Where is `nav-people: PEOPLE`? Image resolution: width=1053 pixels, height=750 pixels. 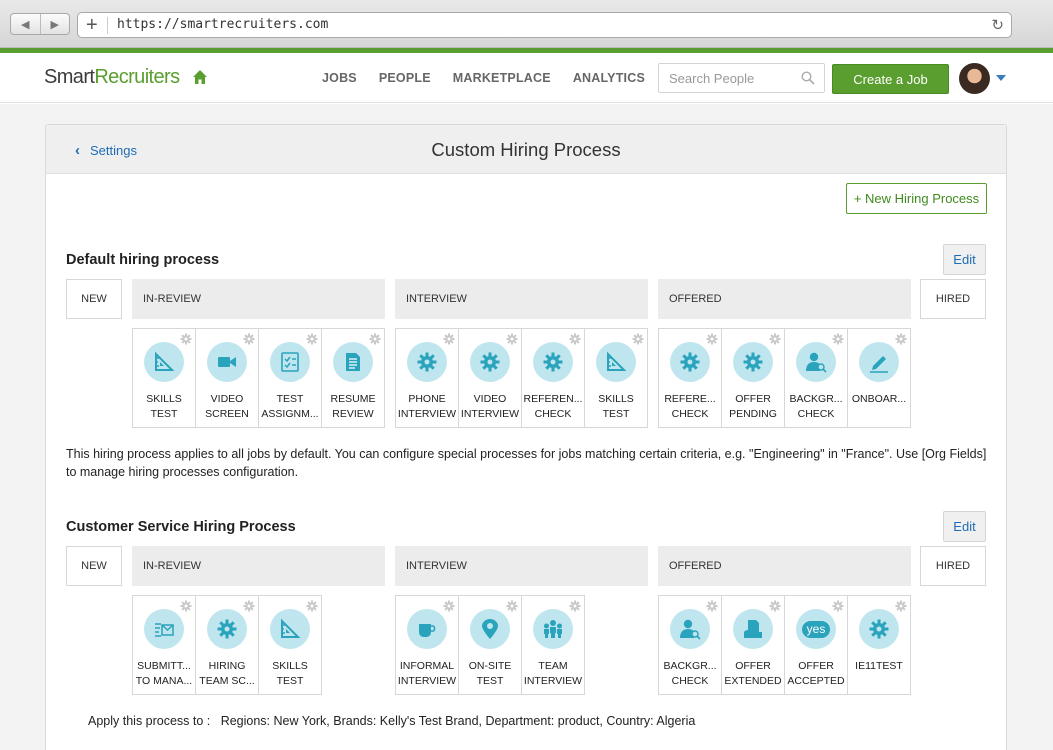 nav-people: PEOPLE is located at coordinates (405, 78).